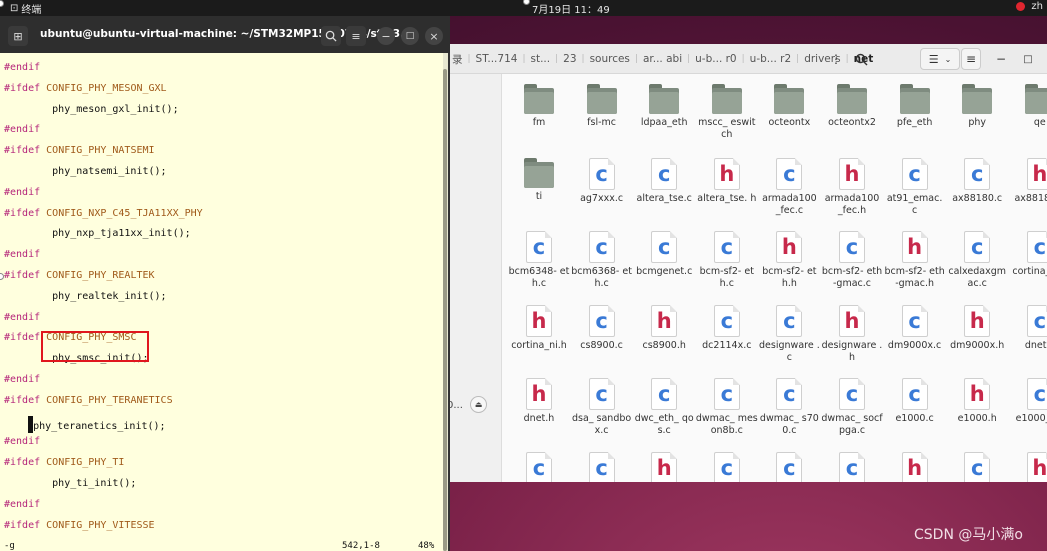 The image size is (1047, 551). Describe the element at coordinates (977, 345) in the screenshot. I see `file-name-label: dm9000x.h` at that location.